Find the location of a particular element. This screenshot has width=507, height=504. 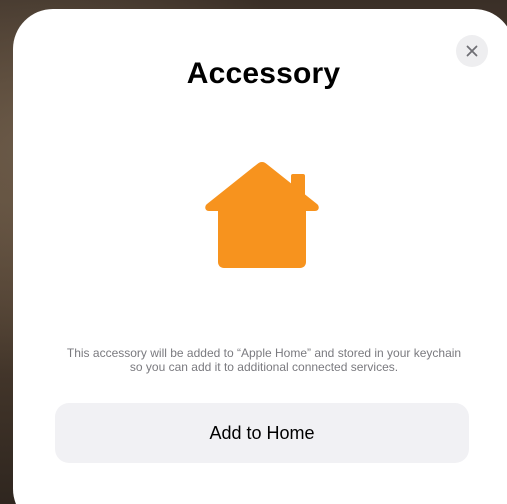

add-to-home-button: Add to Home is located at coordinates (262, 433).